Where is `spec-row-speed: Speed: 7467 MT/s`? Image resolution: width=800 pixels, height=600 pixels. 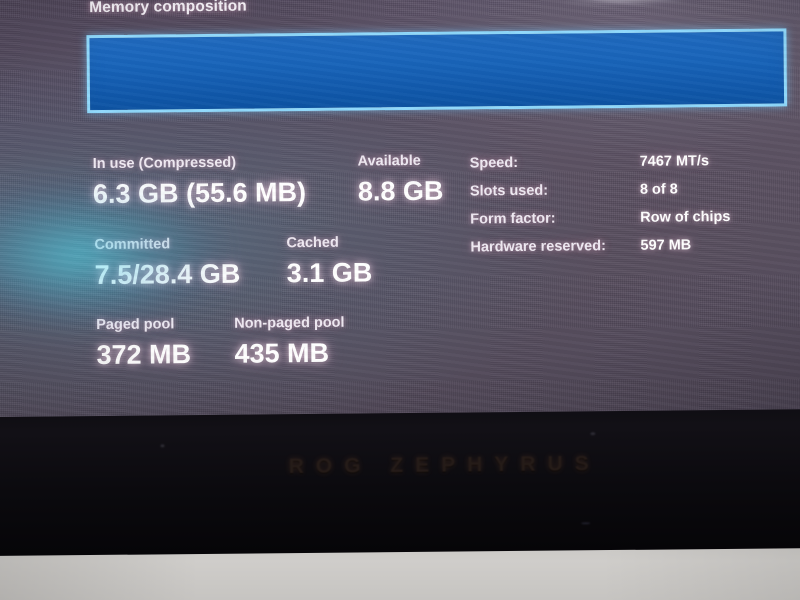
spec-row-speed: Speed: 7467 MT/s is located at coordinates (600, 168).